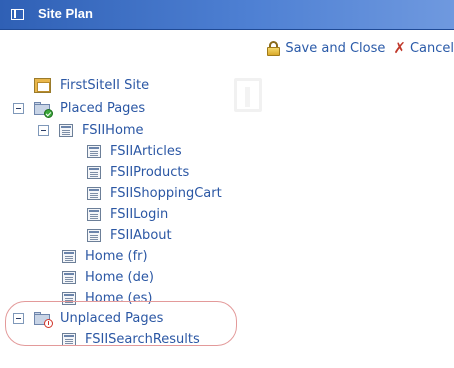 The width and height of the screenshot is (454, 368). I want to click on tree-node-label: FSIIShoppingCart, so click(166, 193).